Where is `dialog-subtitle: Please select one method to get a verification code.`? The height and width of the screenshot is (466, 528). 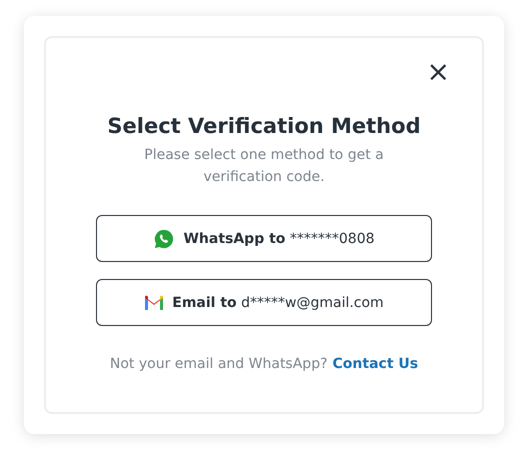 dialog-subtitle: Please select one method to get a verification code. is located at coordinates (264, 166).